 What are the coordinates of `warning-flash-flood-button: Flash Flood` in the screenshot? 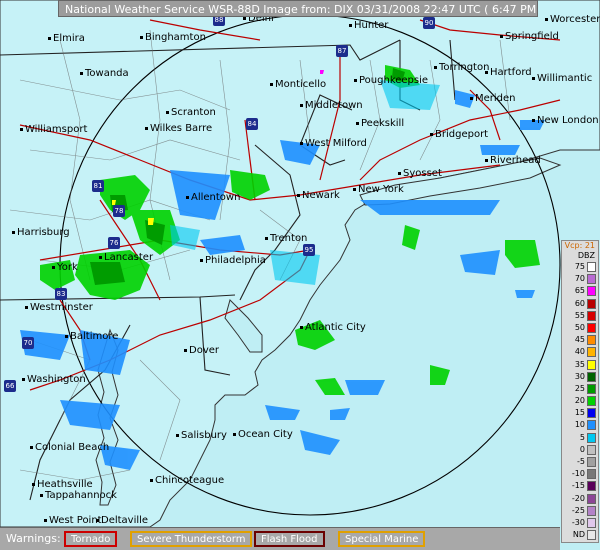 It's located at (289, 539).